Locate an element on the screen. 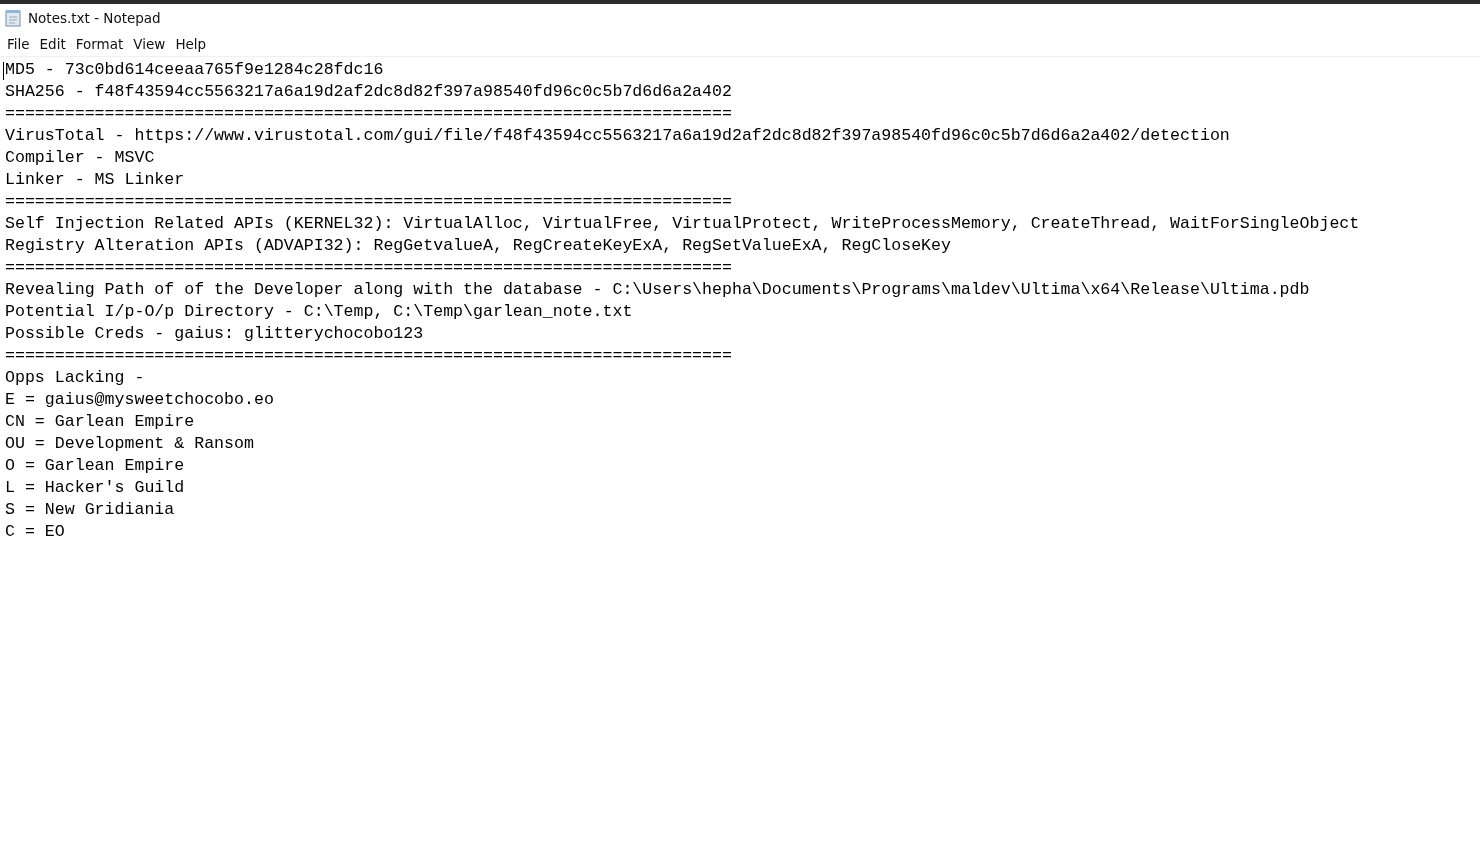 The height and width of the screenshot is (852, 1480). text-line: VirusTotal - https://www.virustotal.com/gui/file/f48f43594cc5563217a6a19d2af2dc8d82f397a98540fd96c0c5b7d6d6a2a402/detection is located at coordinates (617, 136).